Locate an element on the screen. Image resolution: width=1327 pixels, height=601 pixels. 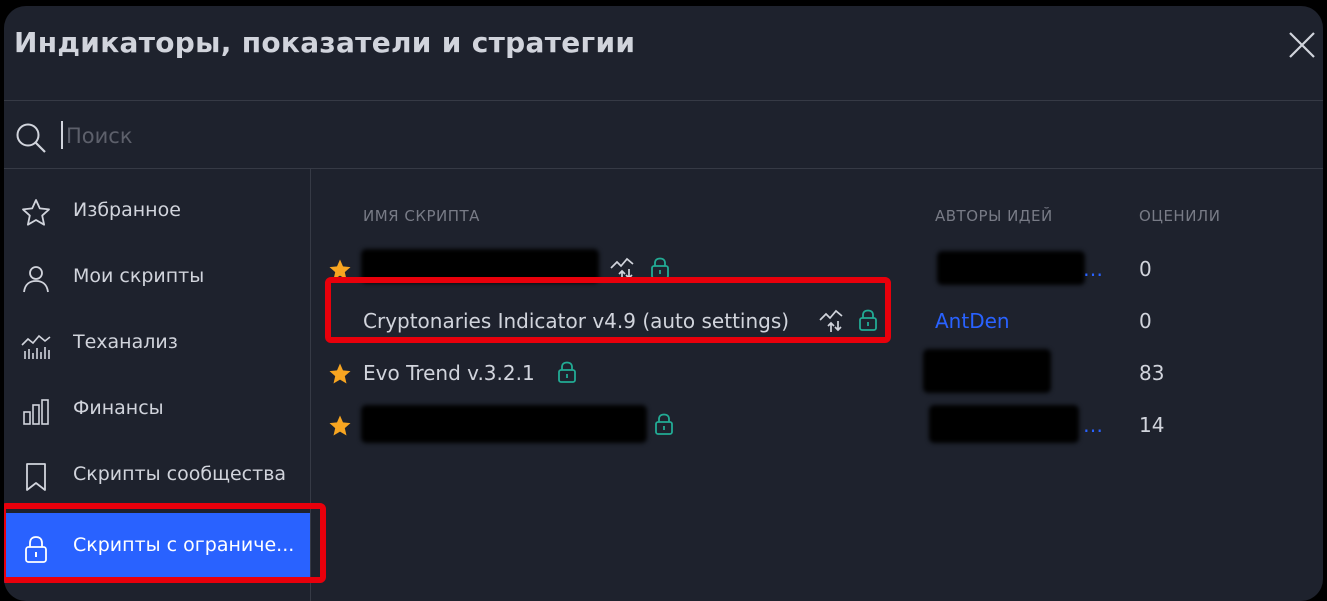
sidebar-item-label: Теханализ is located at coordinates (125, 342).